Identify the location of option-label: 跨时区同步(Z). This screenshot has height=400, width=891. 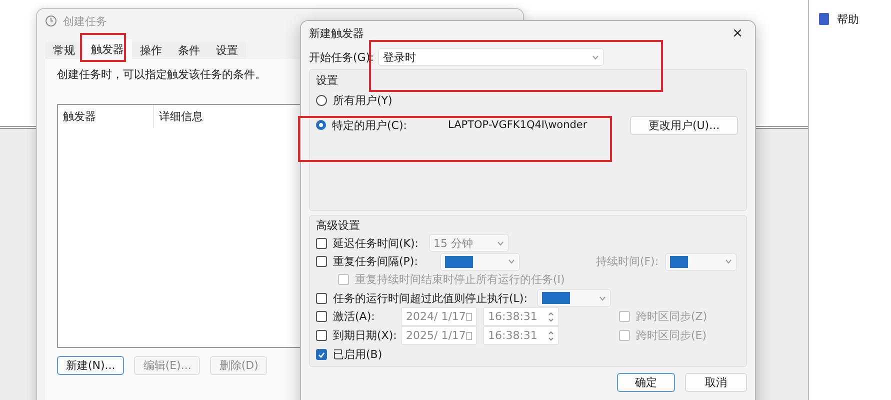
(672, 316).